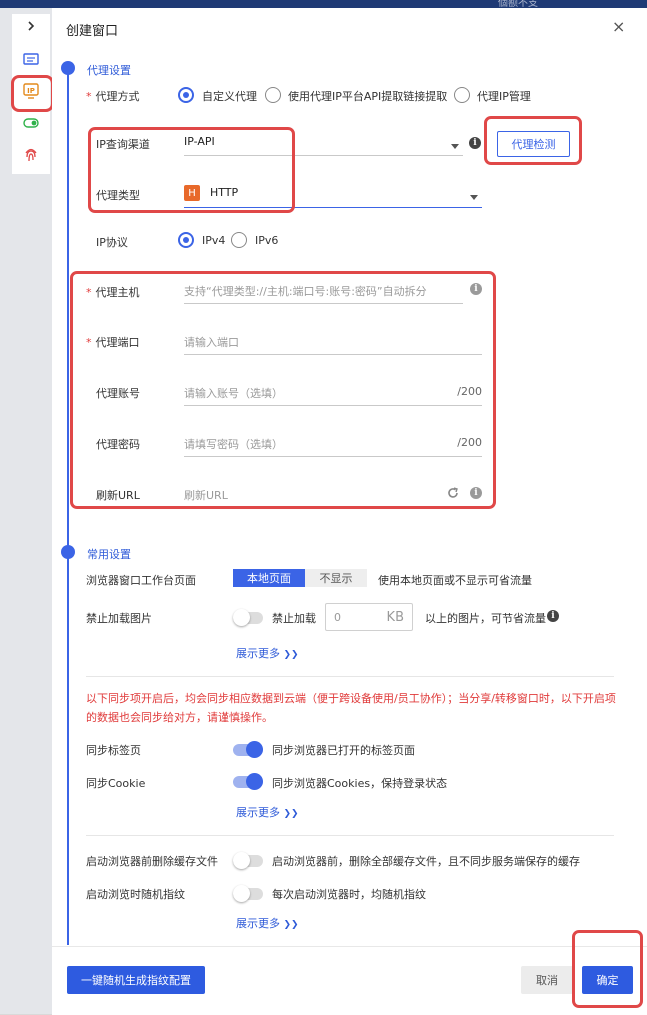  What do you see at coordinates (113, 750) in the screenshot?
I see `sync-tabs-label: 同步标签页` at bounding box center [113, 750].